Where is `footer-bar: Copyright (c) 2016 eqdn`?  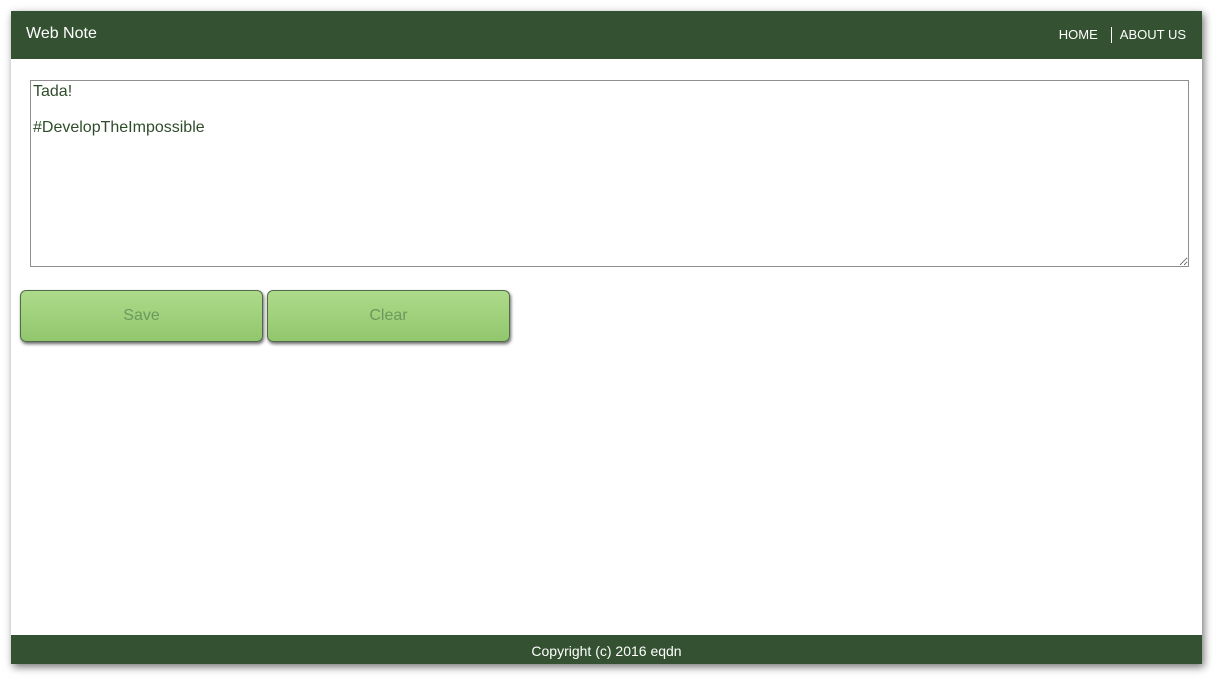
footer-bar: Copyright (c) 2016 eqdn is located at coordinates (606, 649).